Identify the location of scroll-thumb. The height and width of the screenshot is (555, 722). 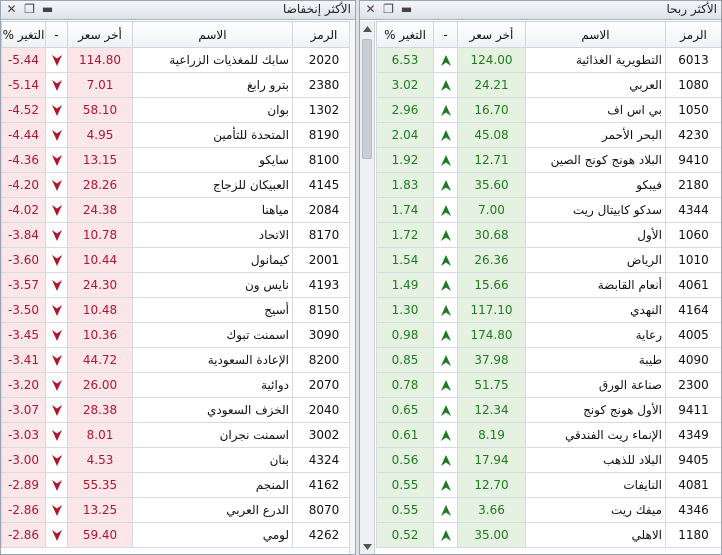
(367, 99).